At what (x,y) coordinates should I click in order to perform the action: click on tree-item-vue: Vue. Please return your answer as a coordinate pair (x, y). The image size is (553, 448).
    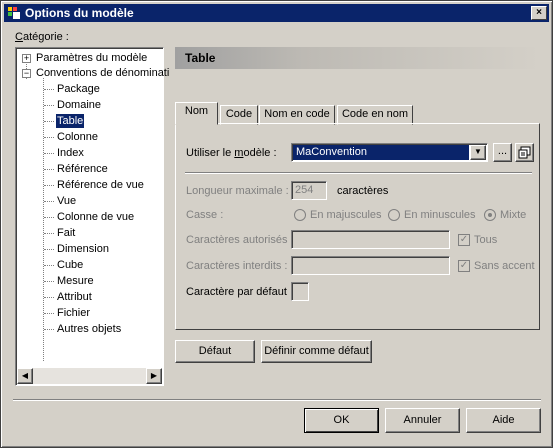
    Looking at the image, I should click on (66, 201).